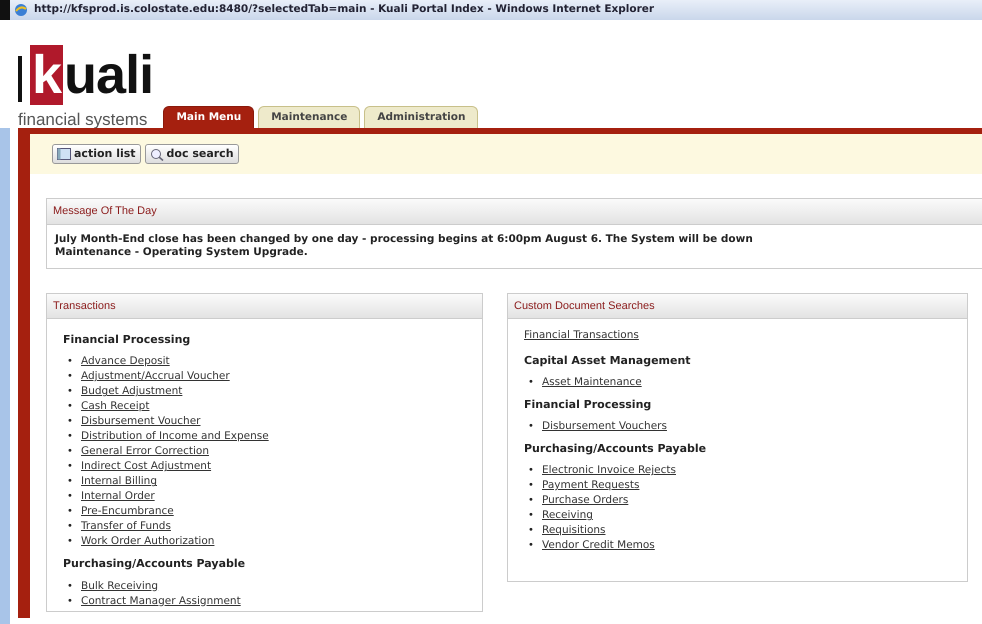 The width and height of the screenshot is (982, 624). I want to click on search-icon, so click(157, 154).